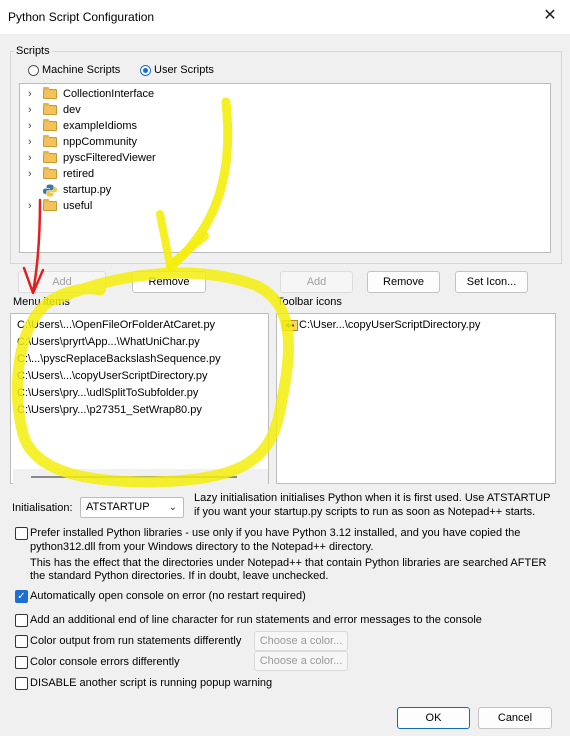  I want to click on close-icon: ✕, so click(550, 16).